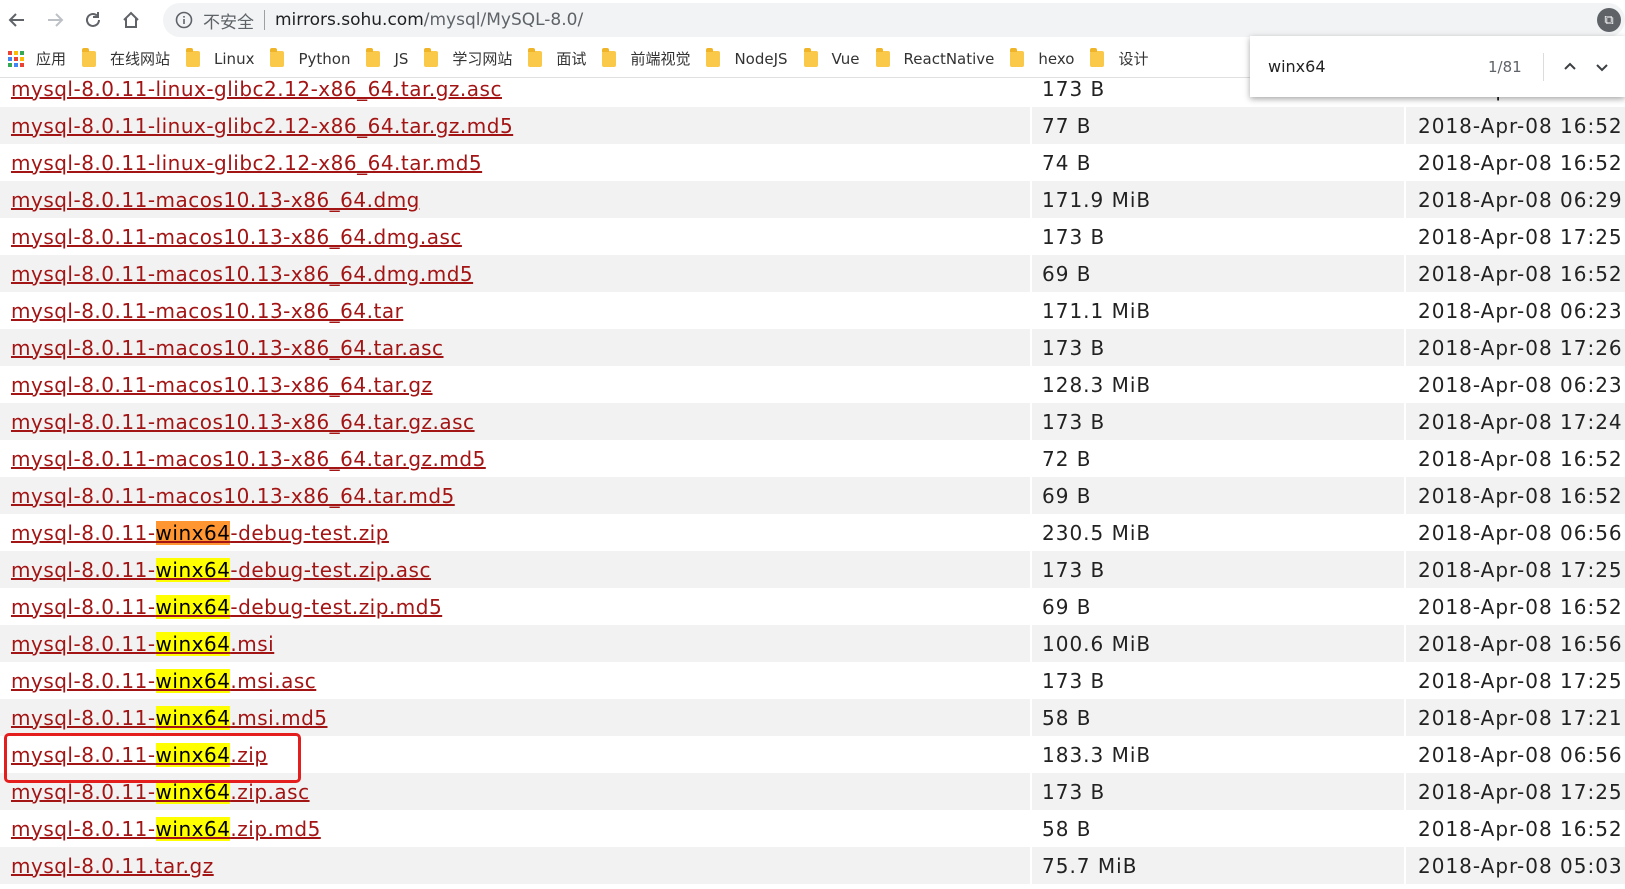 This screenshot has height=889, width=1625. What do you see at coordinates (516, 310) in the screenshot?
I see `file-name-cell: mysql-8.0.11-macos10.13-x86_64.tar` at bounding box center [516, 310].